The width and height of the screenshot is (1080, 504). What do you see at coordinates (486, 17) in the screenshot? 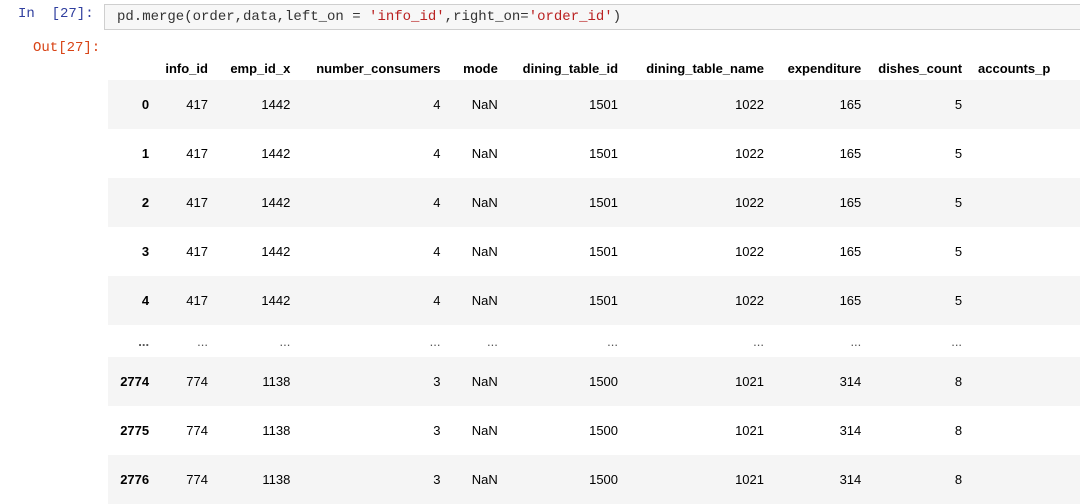
I see `code-mid: ,right_on=` at bounding box center [486, 17].